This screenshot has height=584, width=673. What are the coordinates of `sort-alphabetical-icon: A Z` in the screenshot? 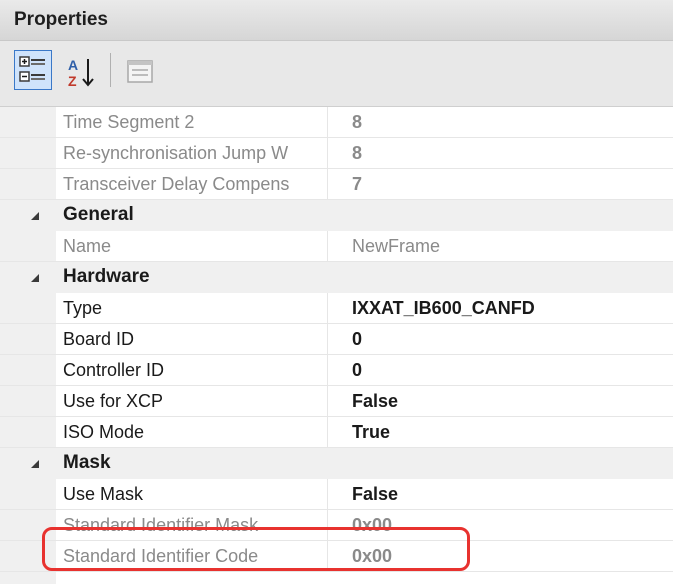 It's located at (81, 73).